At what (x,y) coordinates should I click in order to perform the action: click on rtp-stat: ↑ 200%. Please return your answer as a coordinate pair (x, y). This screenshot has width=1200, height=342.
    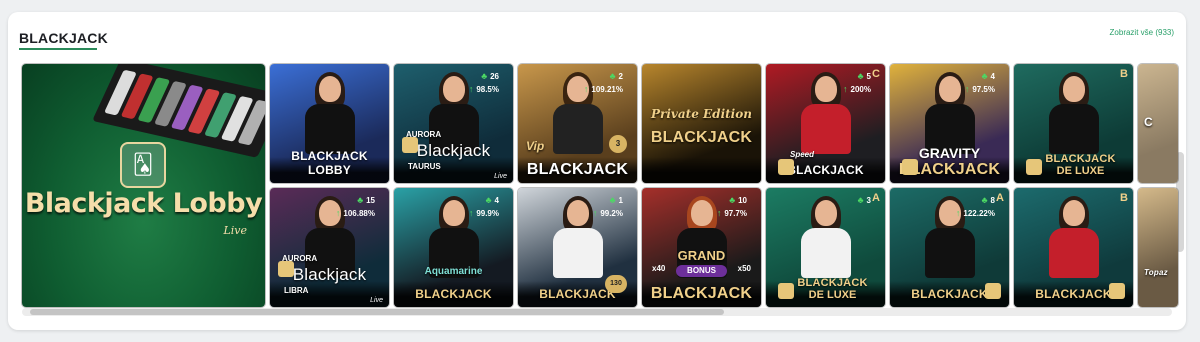
    Looking at the image, I should click on (857, 89).